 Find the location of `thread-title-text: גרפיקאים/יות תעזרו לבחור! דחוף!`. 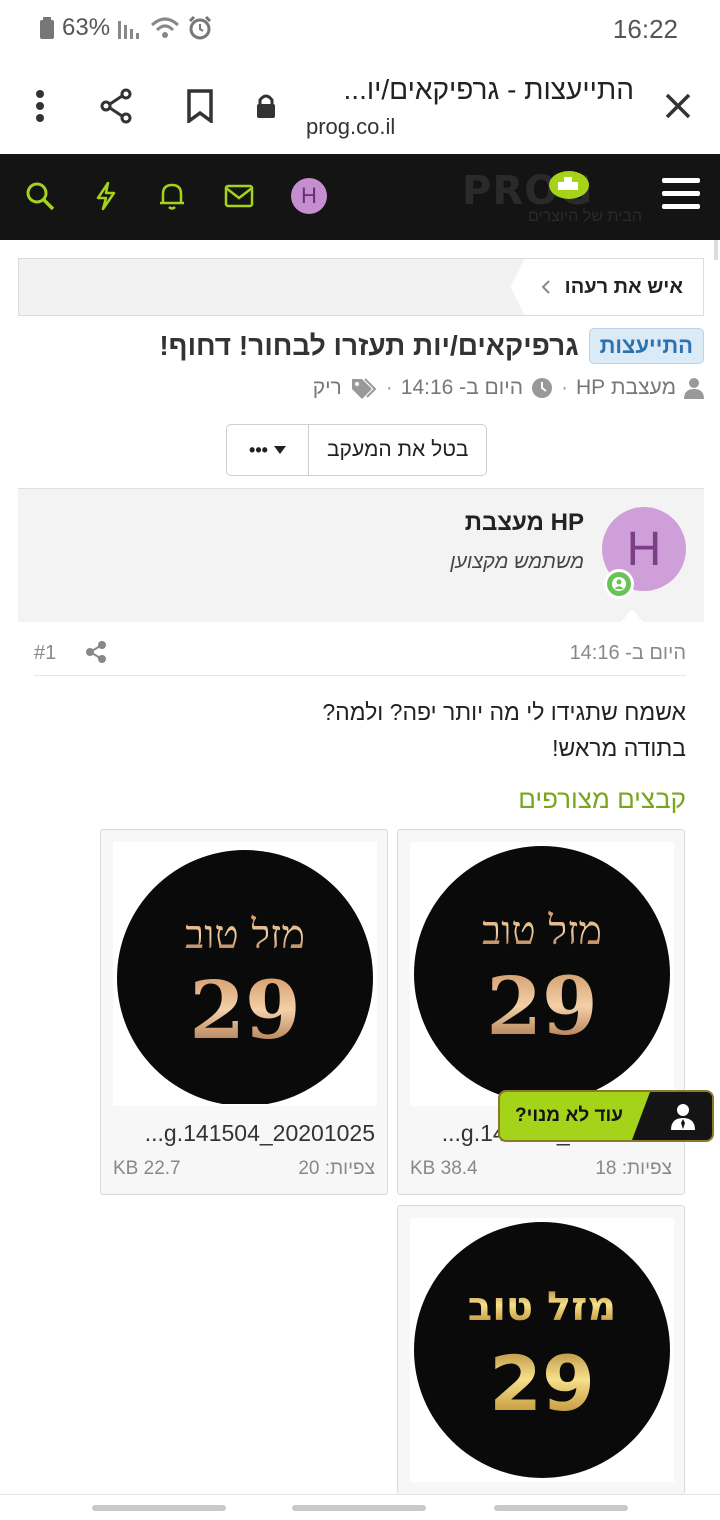

thread-title-text: גרפיקאים/יות תעזרו לבחור! דחוף! is located at coordinates (369, 345).